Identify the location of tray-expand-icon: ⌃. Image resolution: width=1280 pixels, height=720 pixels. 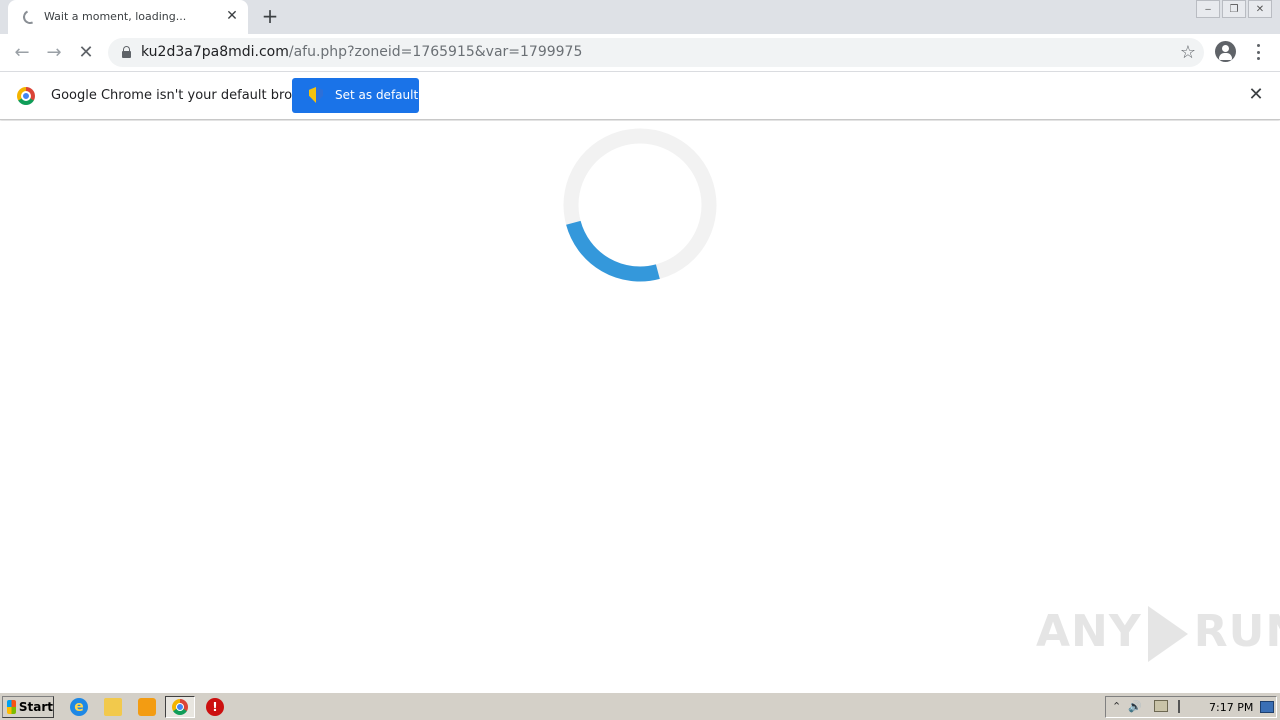
(1116, 706).